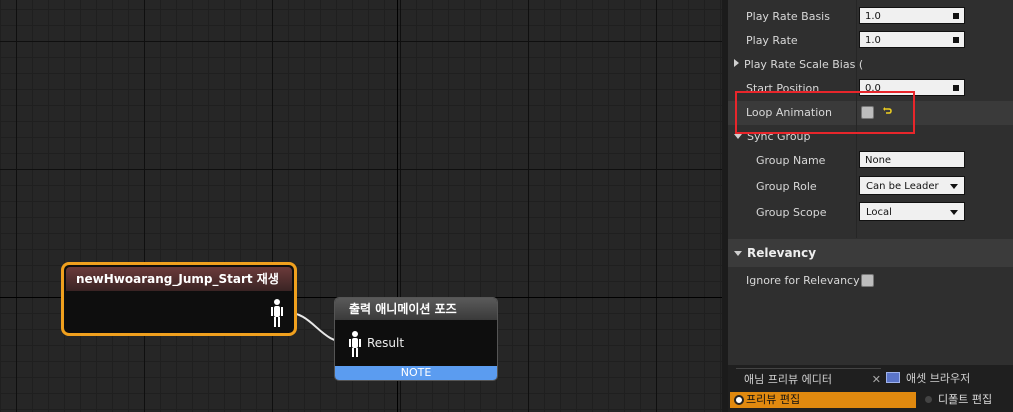 The height and width of the screenshot is (412, 1013). I want to click on row-ignore-relevancy: Ignore for Relevancy T, so click(870, 279).